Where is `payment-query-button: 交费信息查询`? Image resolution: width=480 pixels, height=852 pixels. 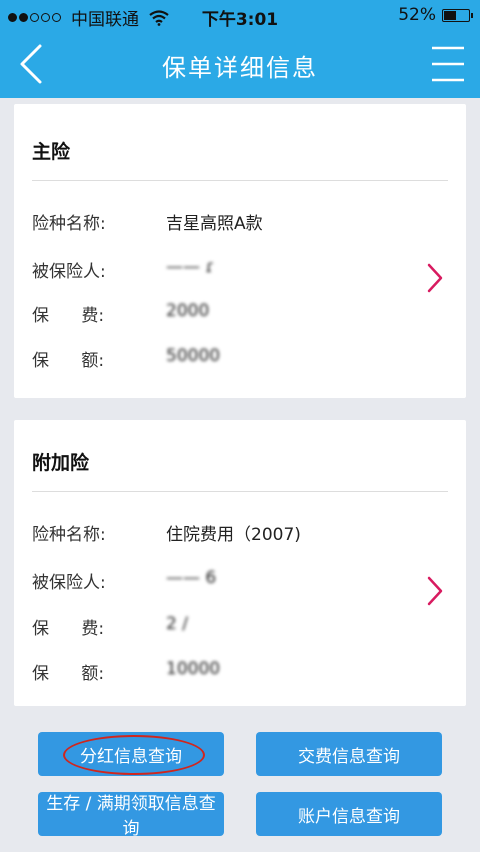 payment-query-button: 交费信息查询 is located at coordinates (349, 754).